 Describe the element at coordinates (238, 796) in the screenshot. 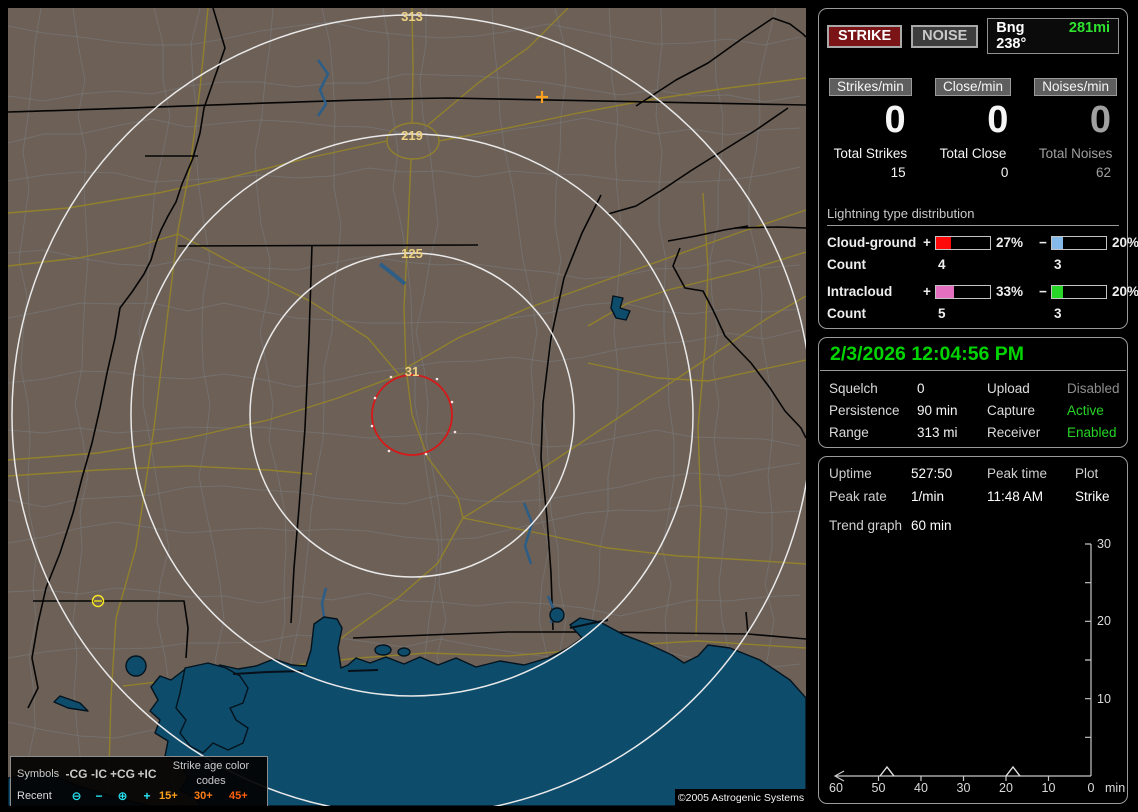

I see `age-45: 45+` at that location.